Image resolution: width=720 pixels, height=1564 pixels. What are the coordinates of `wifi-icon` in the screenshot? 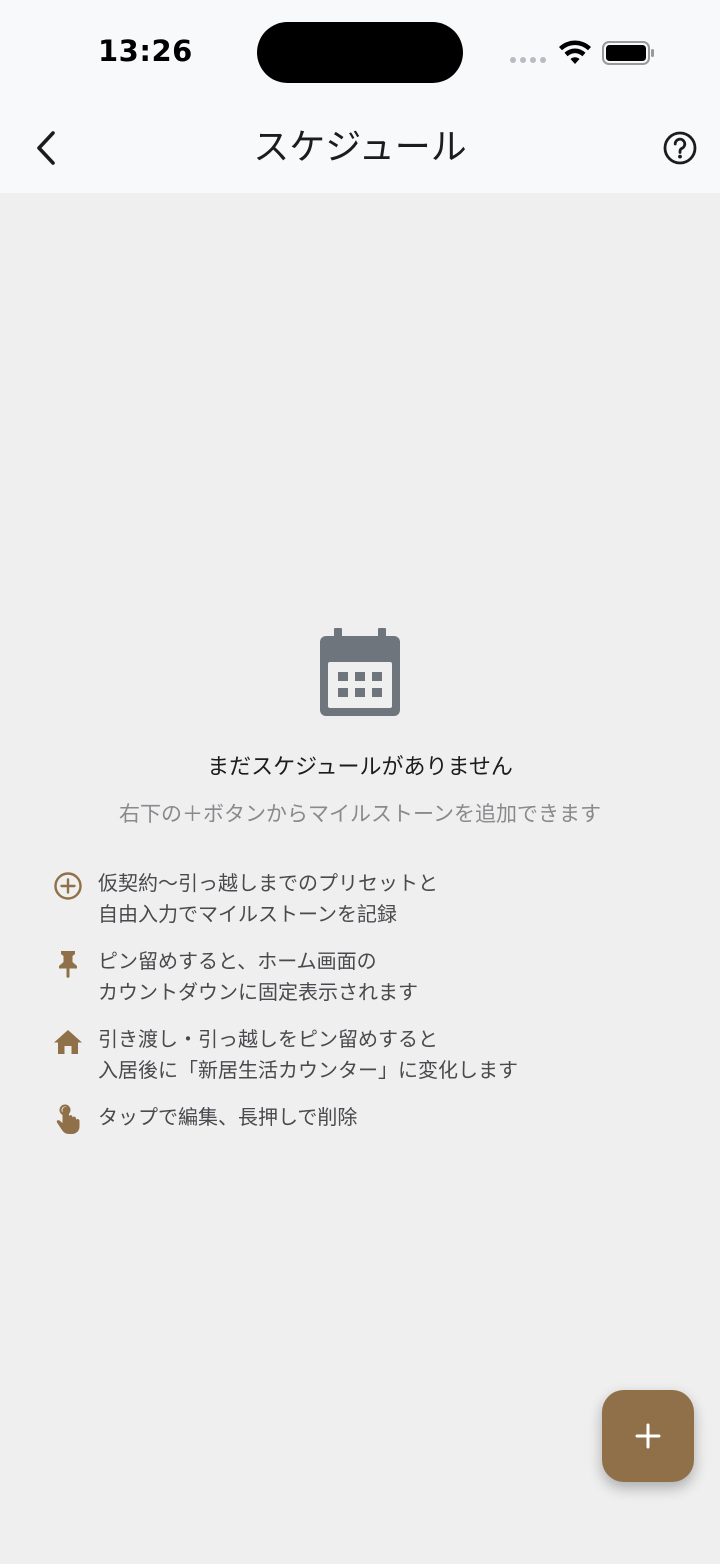 It's located at (575, 52).